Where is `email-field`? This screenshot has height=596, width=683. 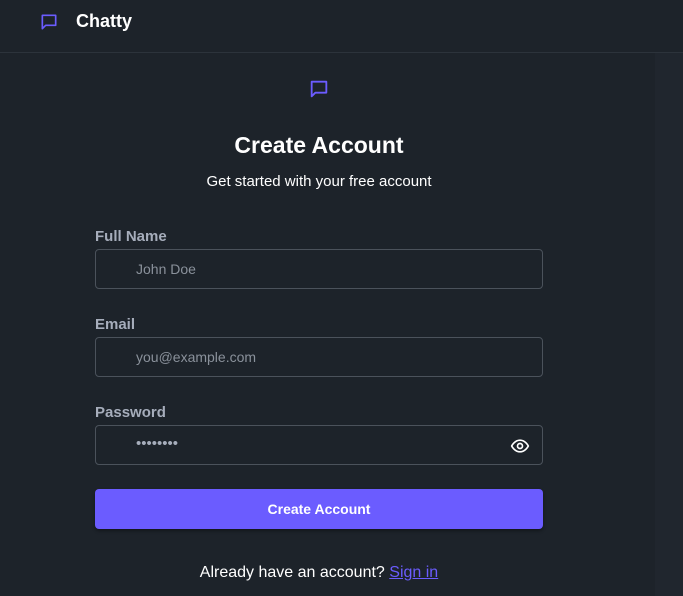 email-field is located at coordinates (319, 357).